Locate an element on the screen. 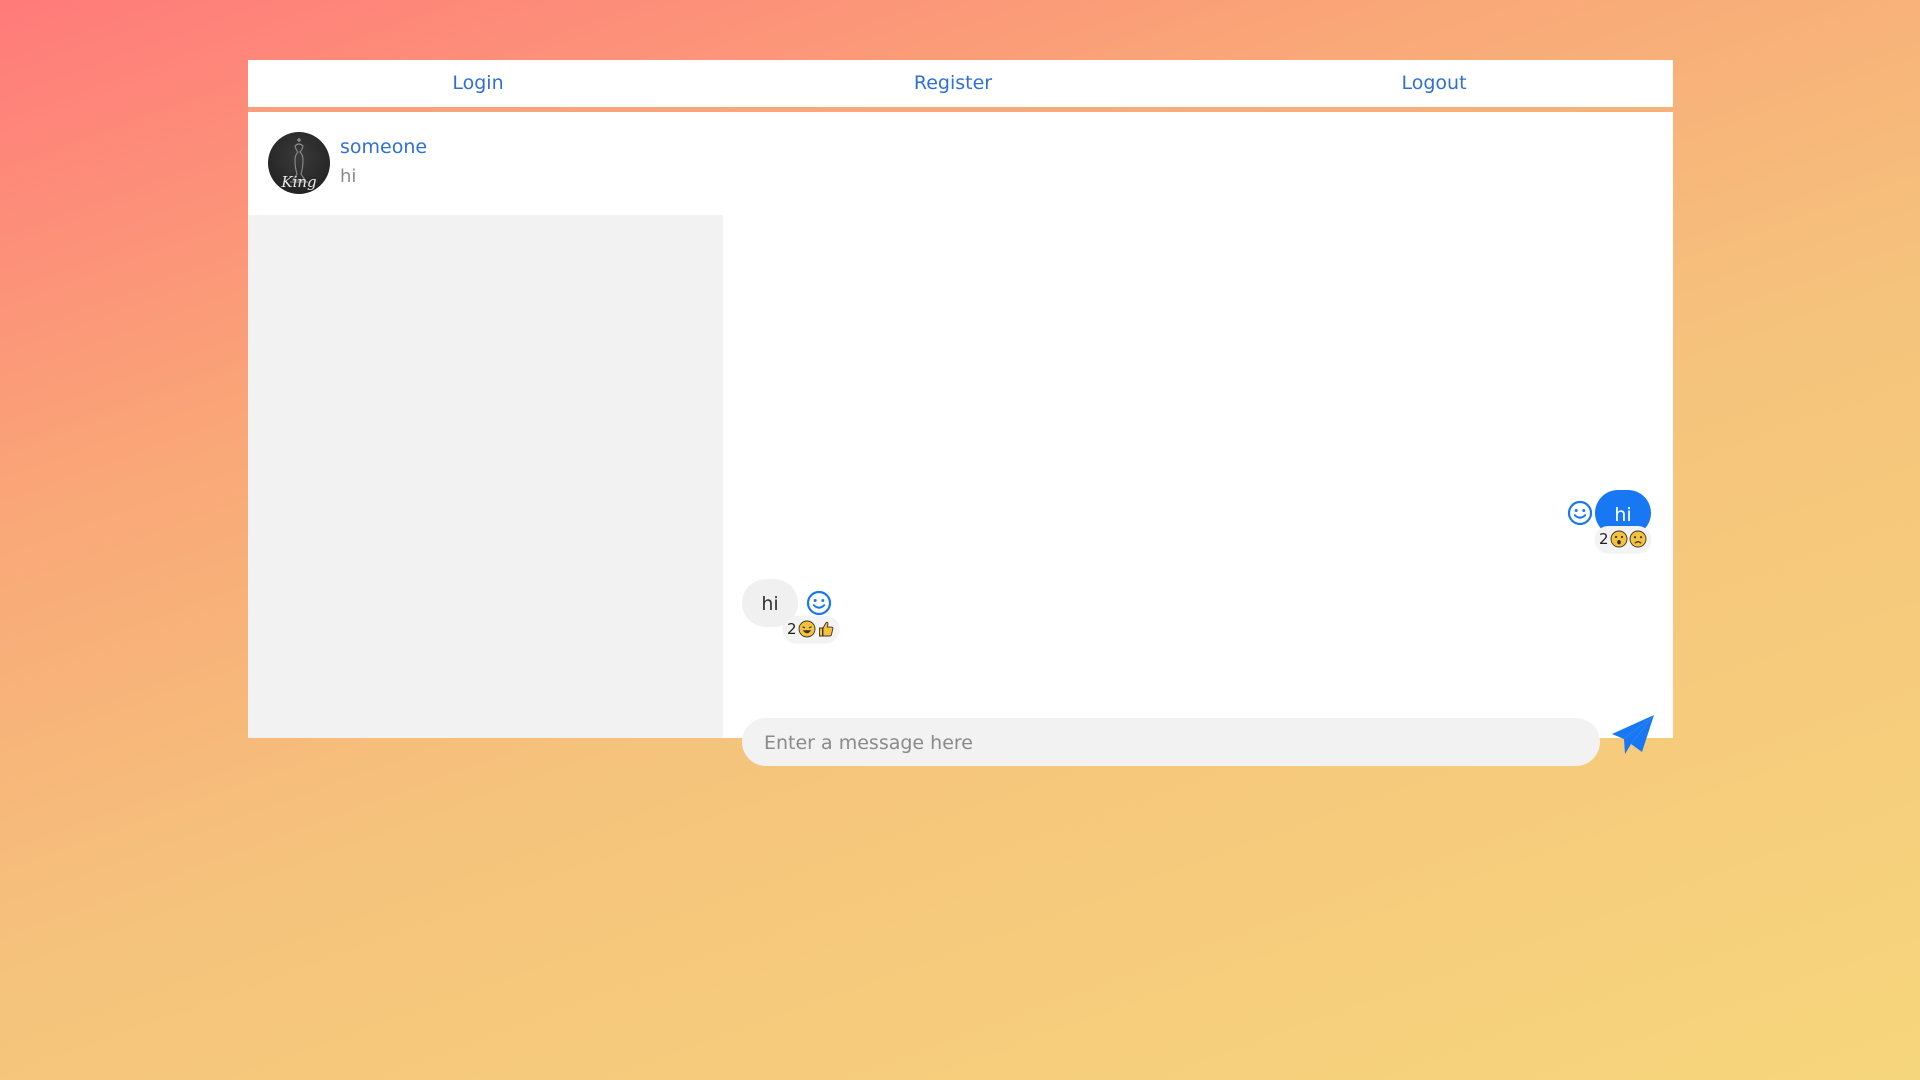 Image resolution: width=1920 pixels, height=1080 pixels. avatar: King is located at coordinates (299, 163).